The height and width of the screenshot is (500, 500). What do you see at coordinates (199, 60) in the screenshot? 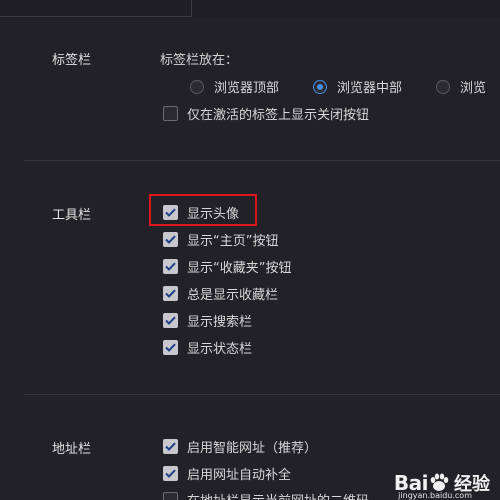
I see `tabbar-position-label: 标签栏放在：` at bounding box center [199, 60].